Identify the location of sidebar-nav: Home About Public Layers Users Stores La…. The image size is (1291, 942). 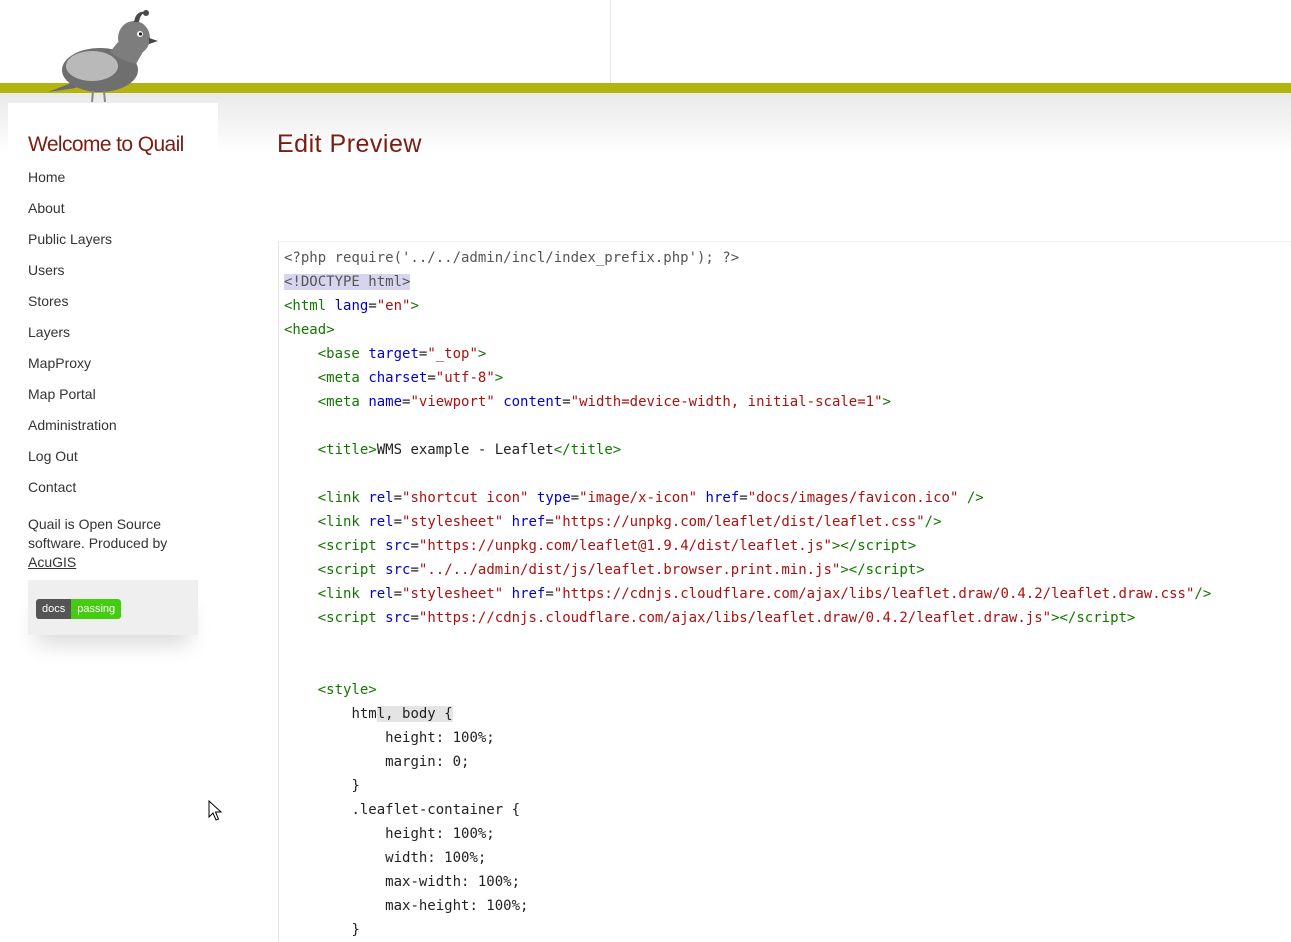
(72, 339).